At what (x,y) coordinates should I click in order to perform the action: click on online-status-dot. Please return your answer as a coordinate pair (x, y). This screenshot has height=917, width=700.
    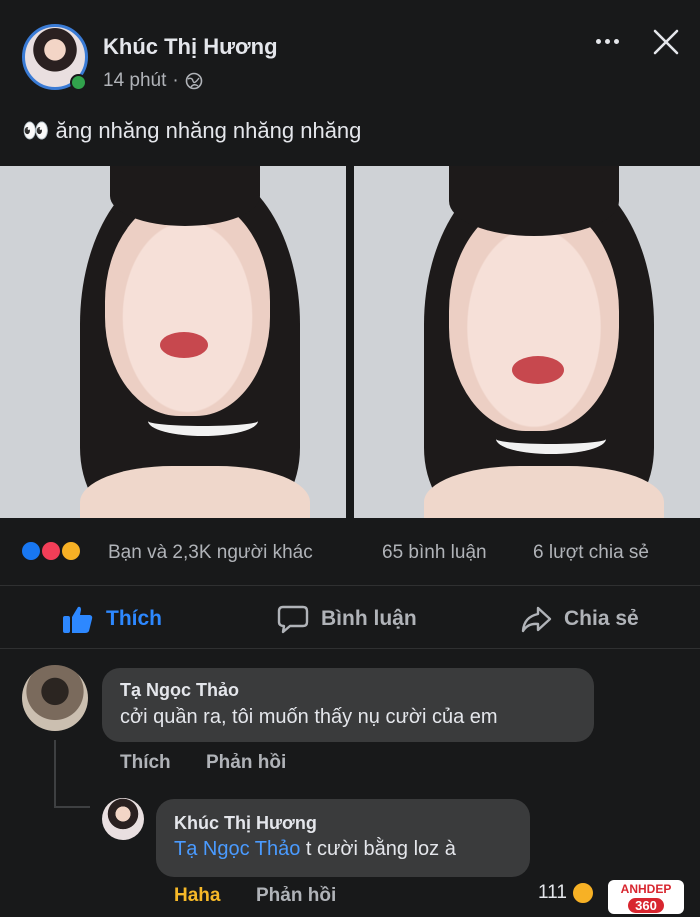
    Looking at the image, I should click on (78, 82).